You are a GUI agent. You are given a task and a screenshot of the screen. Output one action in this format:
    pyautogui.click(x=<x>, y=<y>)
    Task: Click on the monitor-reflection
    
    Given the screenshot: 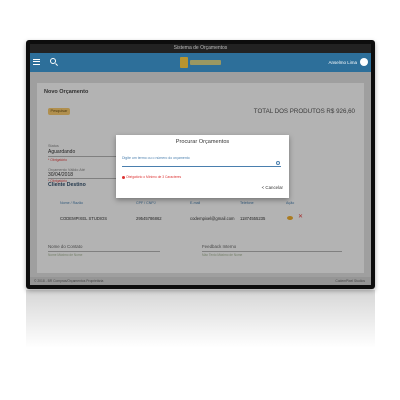 What is the action you would take?
    pyautogui.click(x=200, y=319)
    